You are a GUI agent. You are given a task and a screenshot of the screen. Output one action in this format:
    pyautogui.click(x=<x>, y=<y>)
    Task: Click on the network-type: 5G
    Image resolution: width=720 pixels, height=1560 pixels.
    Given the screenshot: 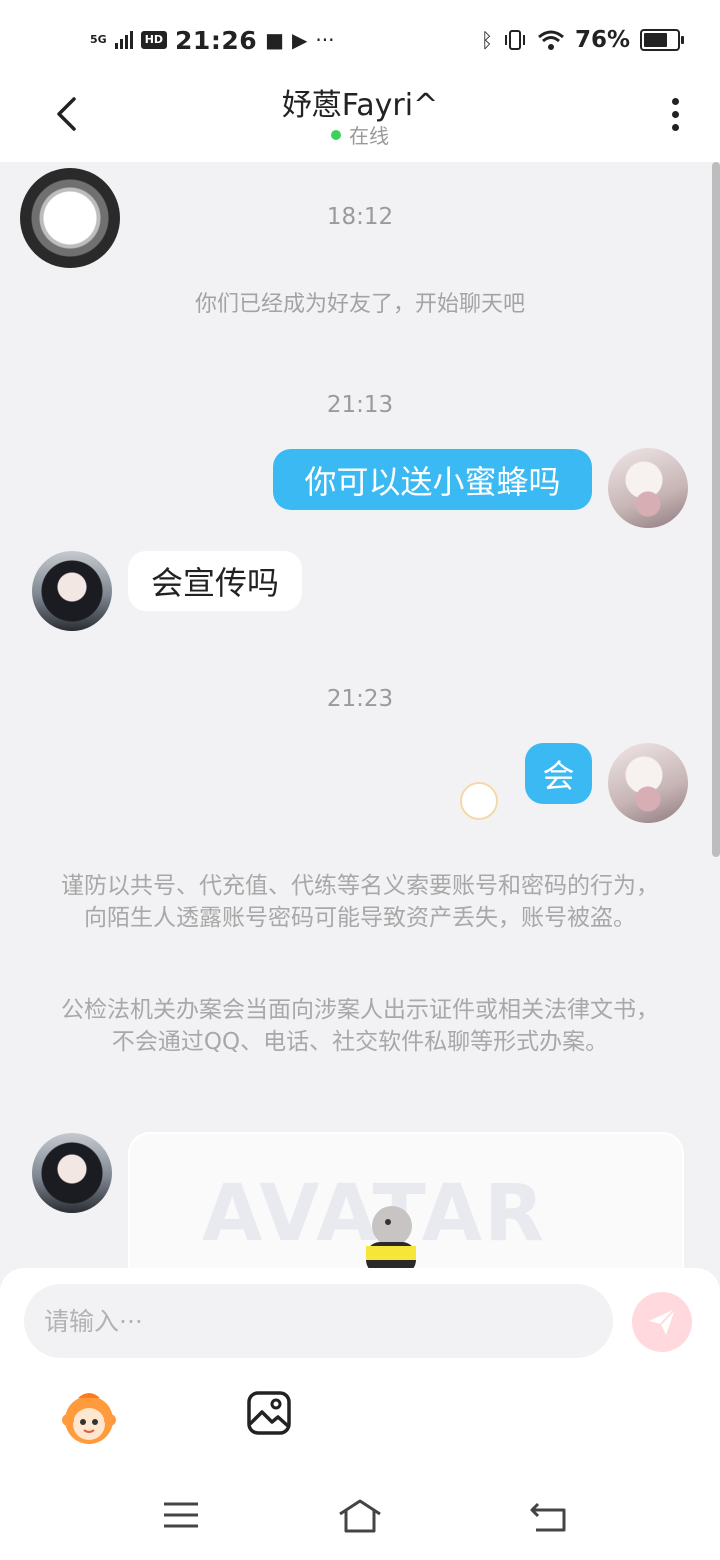 What is the action you would take?
    pyautogui.click(x=98, y=39)
    